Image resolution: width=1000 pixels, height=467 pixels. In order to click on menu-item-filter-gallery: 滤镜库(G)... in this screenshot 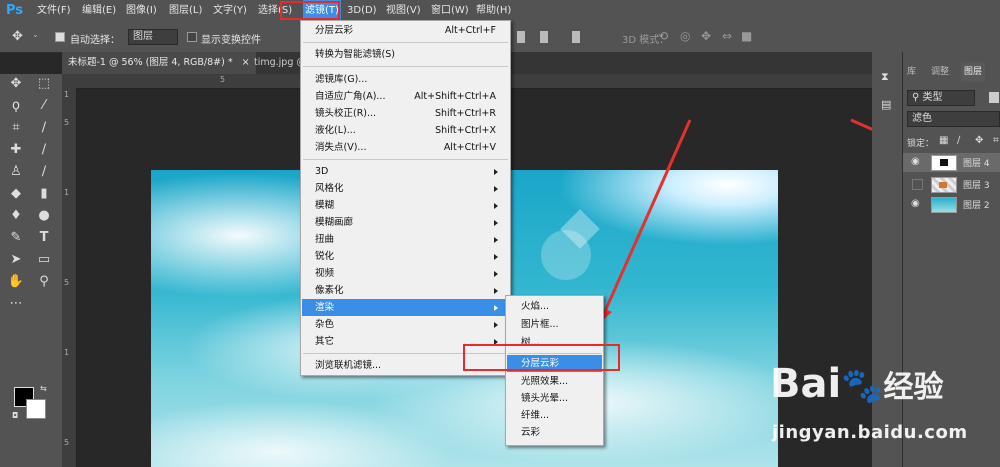, I will do `click(341, 79)`.